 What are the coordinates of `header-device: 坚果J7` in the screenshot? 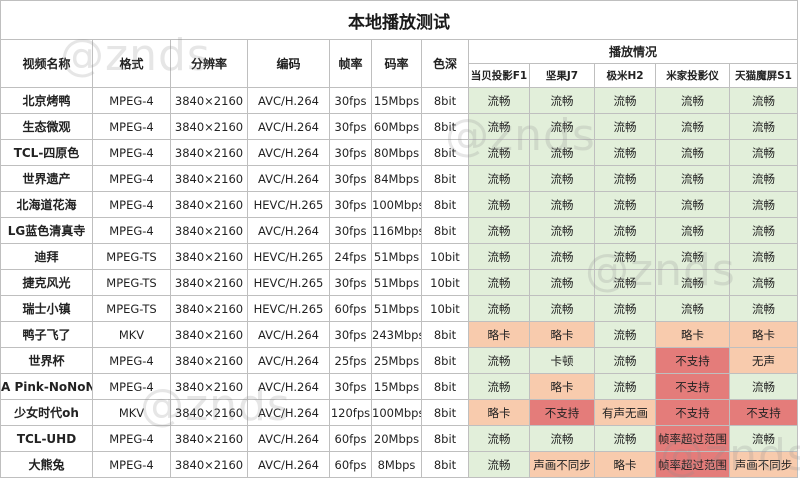 It's located at (562, 75).